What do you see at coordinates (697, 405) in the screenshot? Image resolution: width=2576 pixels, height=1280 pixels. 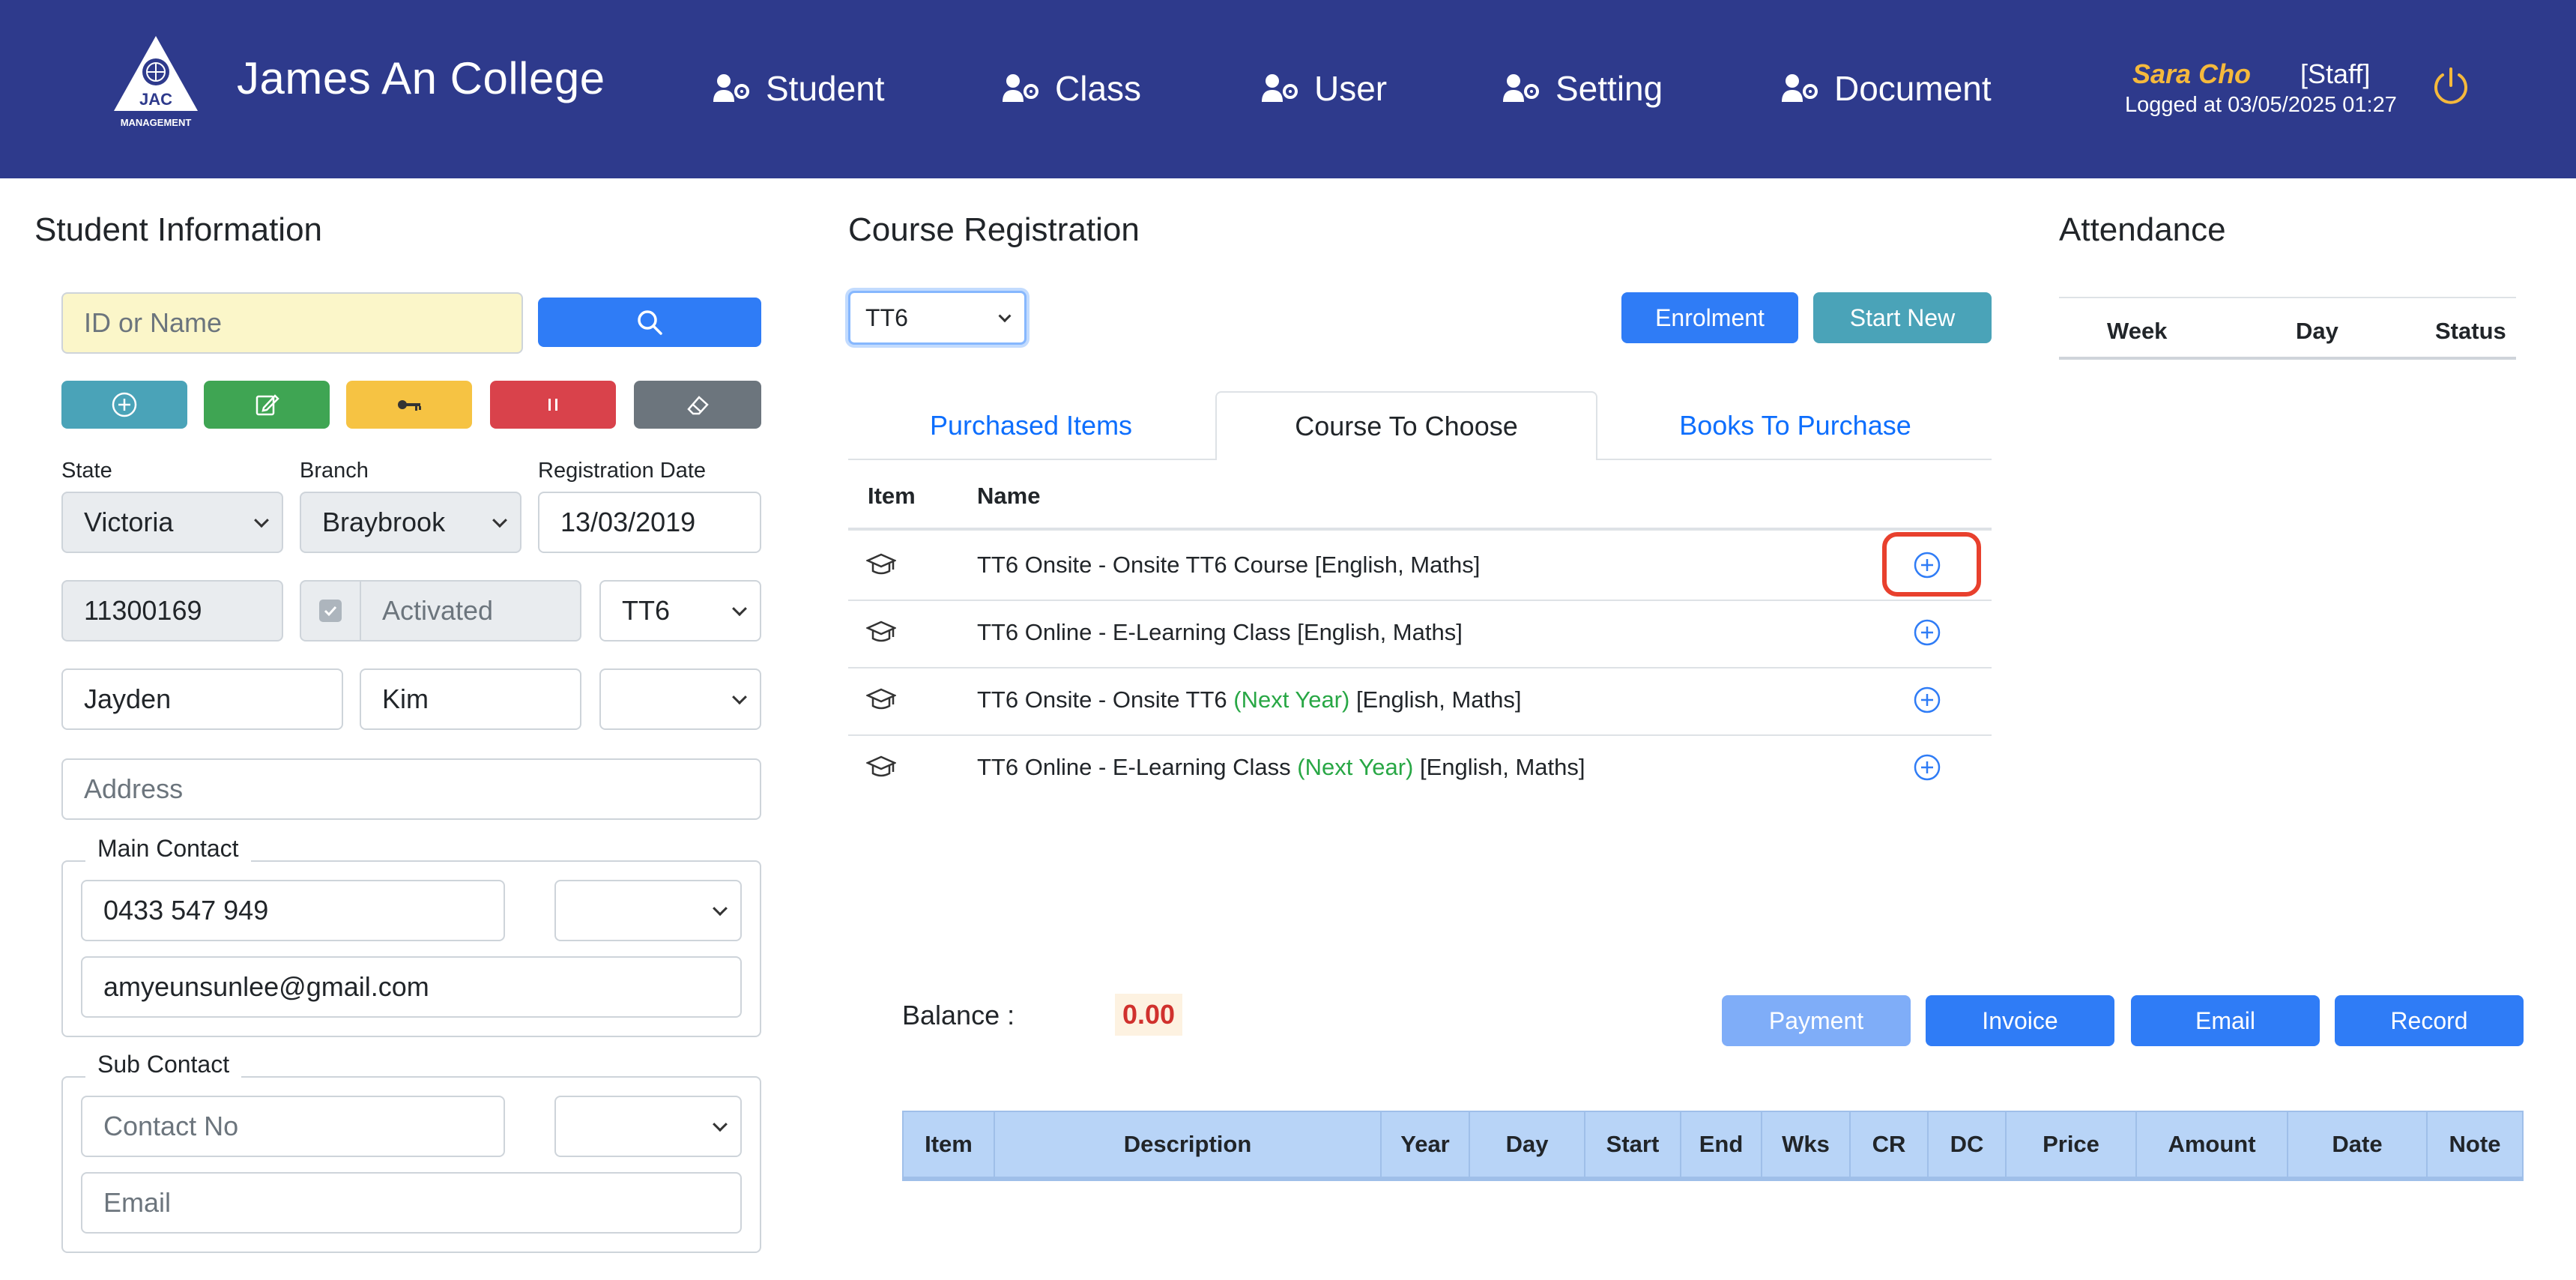 I see `clear-button` at bounding box center [697, 405].